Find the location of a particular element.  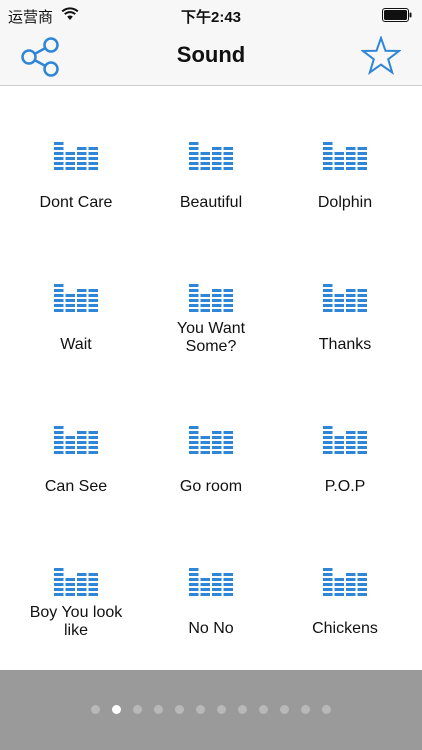

sound-label: Can See is located at coordinates (76, 486).